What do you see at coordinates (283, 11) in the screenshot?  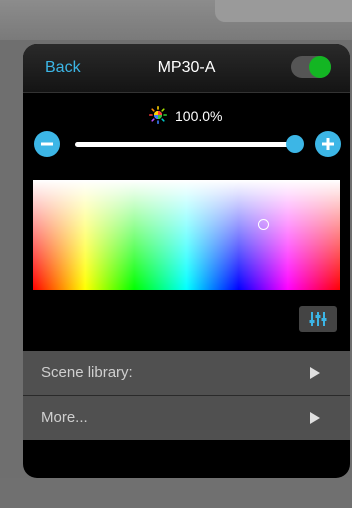 I see `background-toolbar` at bounding box center [283, 11].